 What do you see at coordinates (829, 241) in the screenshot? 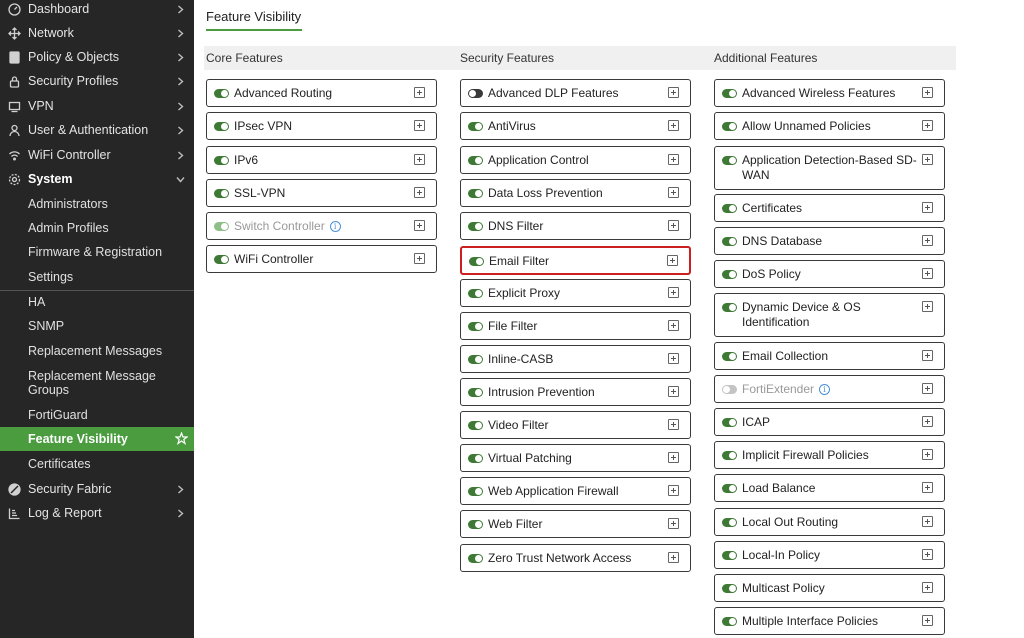
I see `feature-card-dns-database: DNS Database` at bounding box center [829, 241].